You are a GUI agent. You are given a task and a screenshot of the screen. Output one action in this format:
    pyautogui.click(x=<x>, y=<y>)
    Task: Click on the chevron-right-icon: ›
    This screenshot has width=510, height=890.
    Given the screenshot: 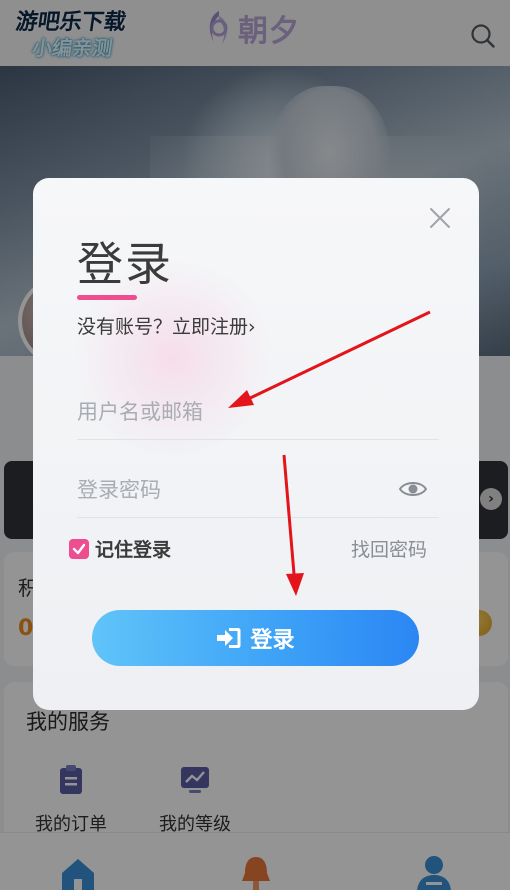 What is the action you would take?
    pyautogui.click(x=252, y=327)
    